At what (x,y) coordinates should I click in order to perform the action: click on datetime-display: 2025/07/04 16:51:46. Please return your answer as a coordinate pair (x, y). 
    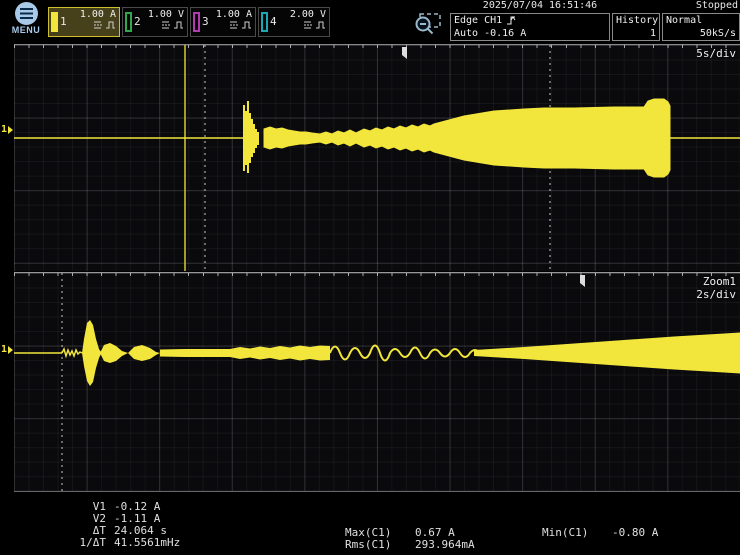
    Looking at the image, I should click on (540, 5).